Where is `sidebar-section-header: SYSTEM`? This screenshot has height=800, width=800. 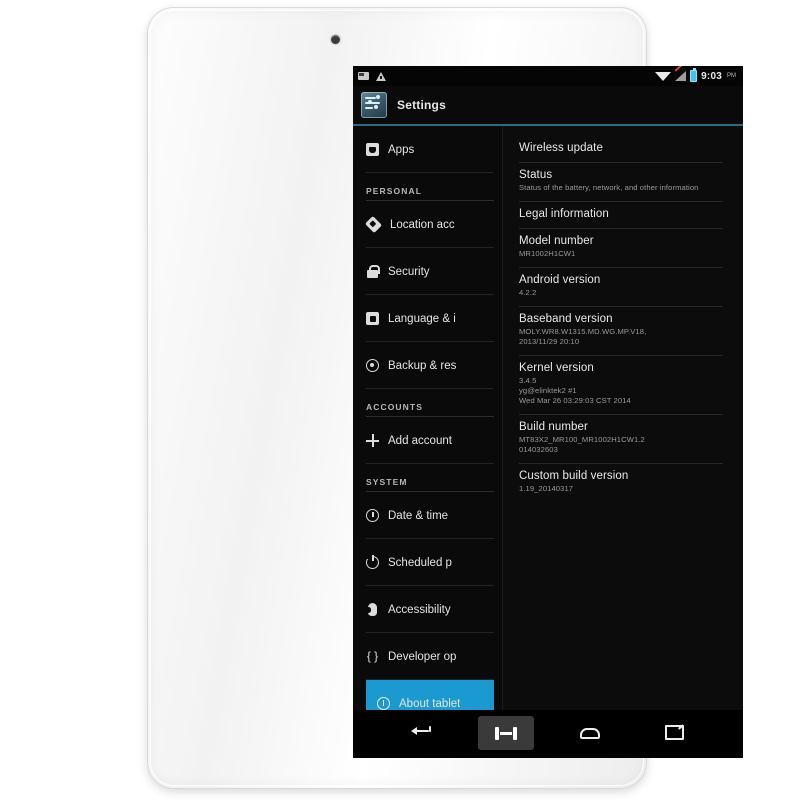 sidebar-section-header: SYSTEM is located at coordinates (427, 478).